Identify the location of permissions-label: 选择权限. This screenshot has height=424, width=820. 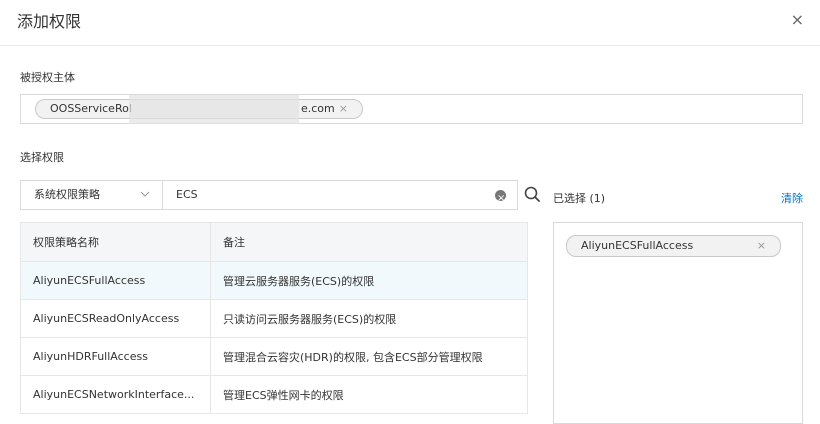
(42, 157).